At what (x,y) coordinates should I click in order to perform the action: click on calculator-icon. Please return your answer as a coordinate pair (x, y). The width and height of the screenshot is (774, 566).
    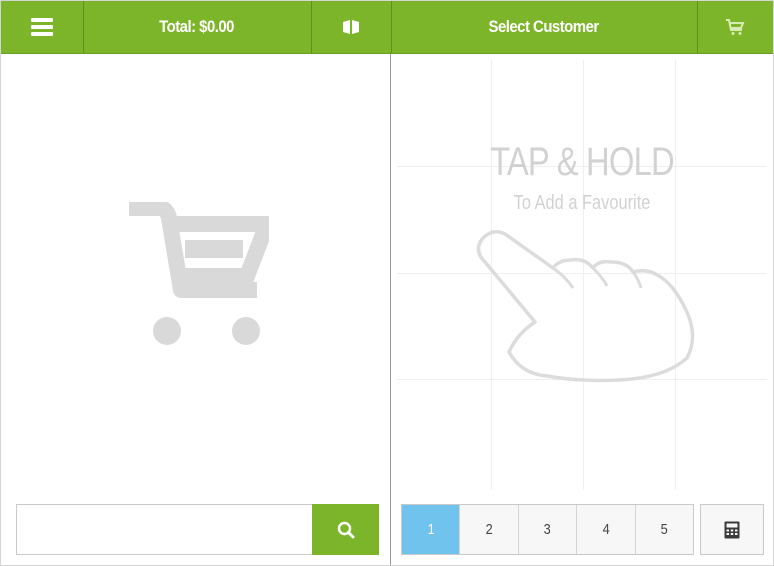
    Looking at the image, I should click on (732, 529).